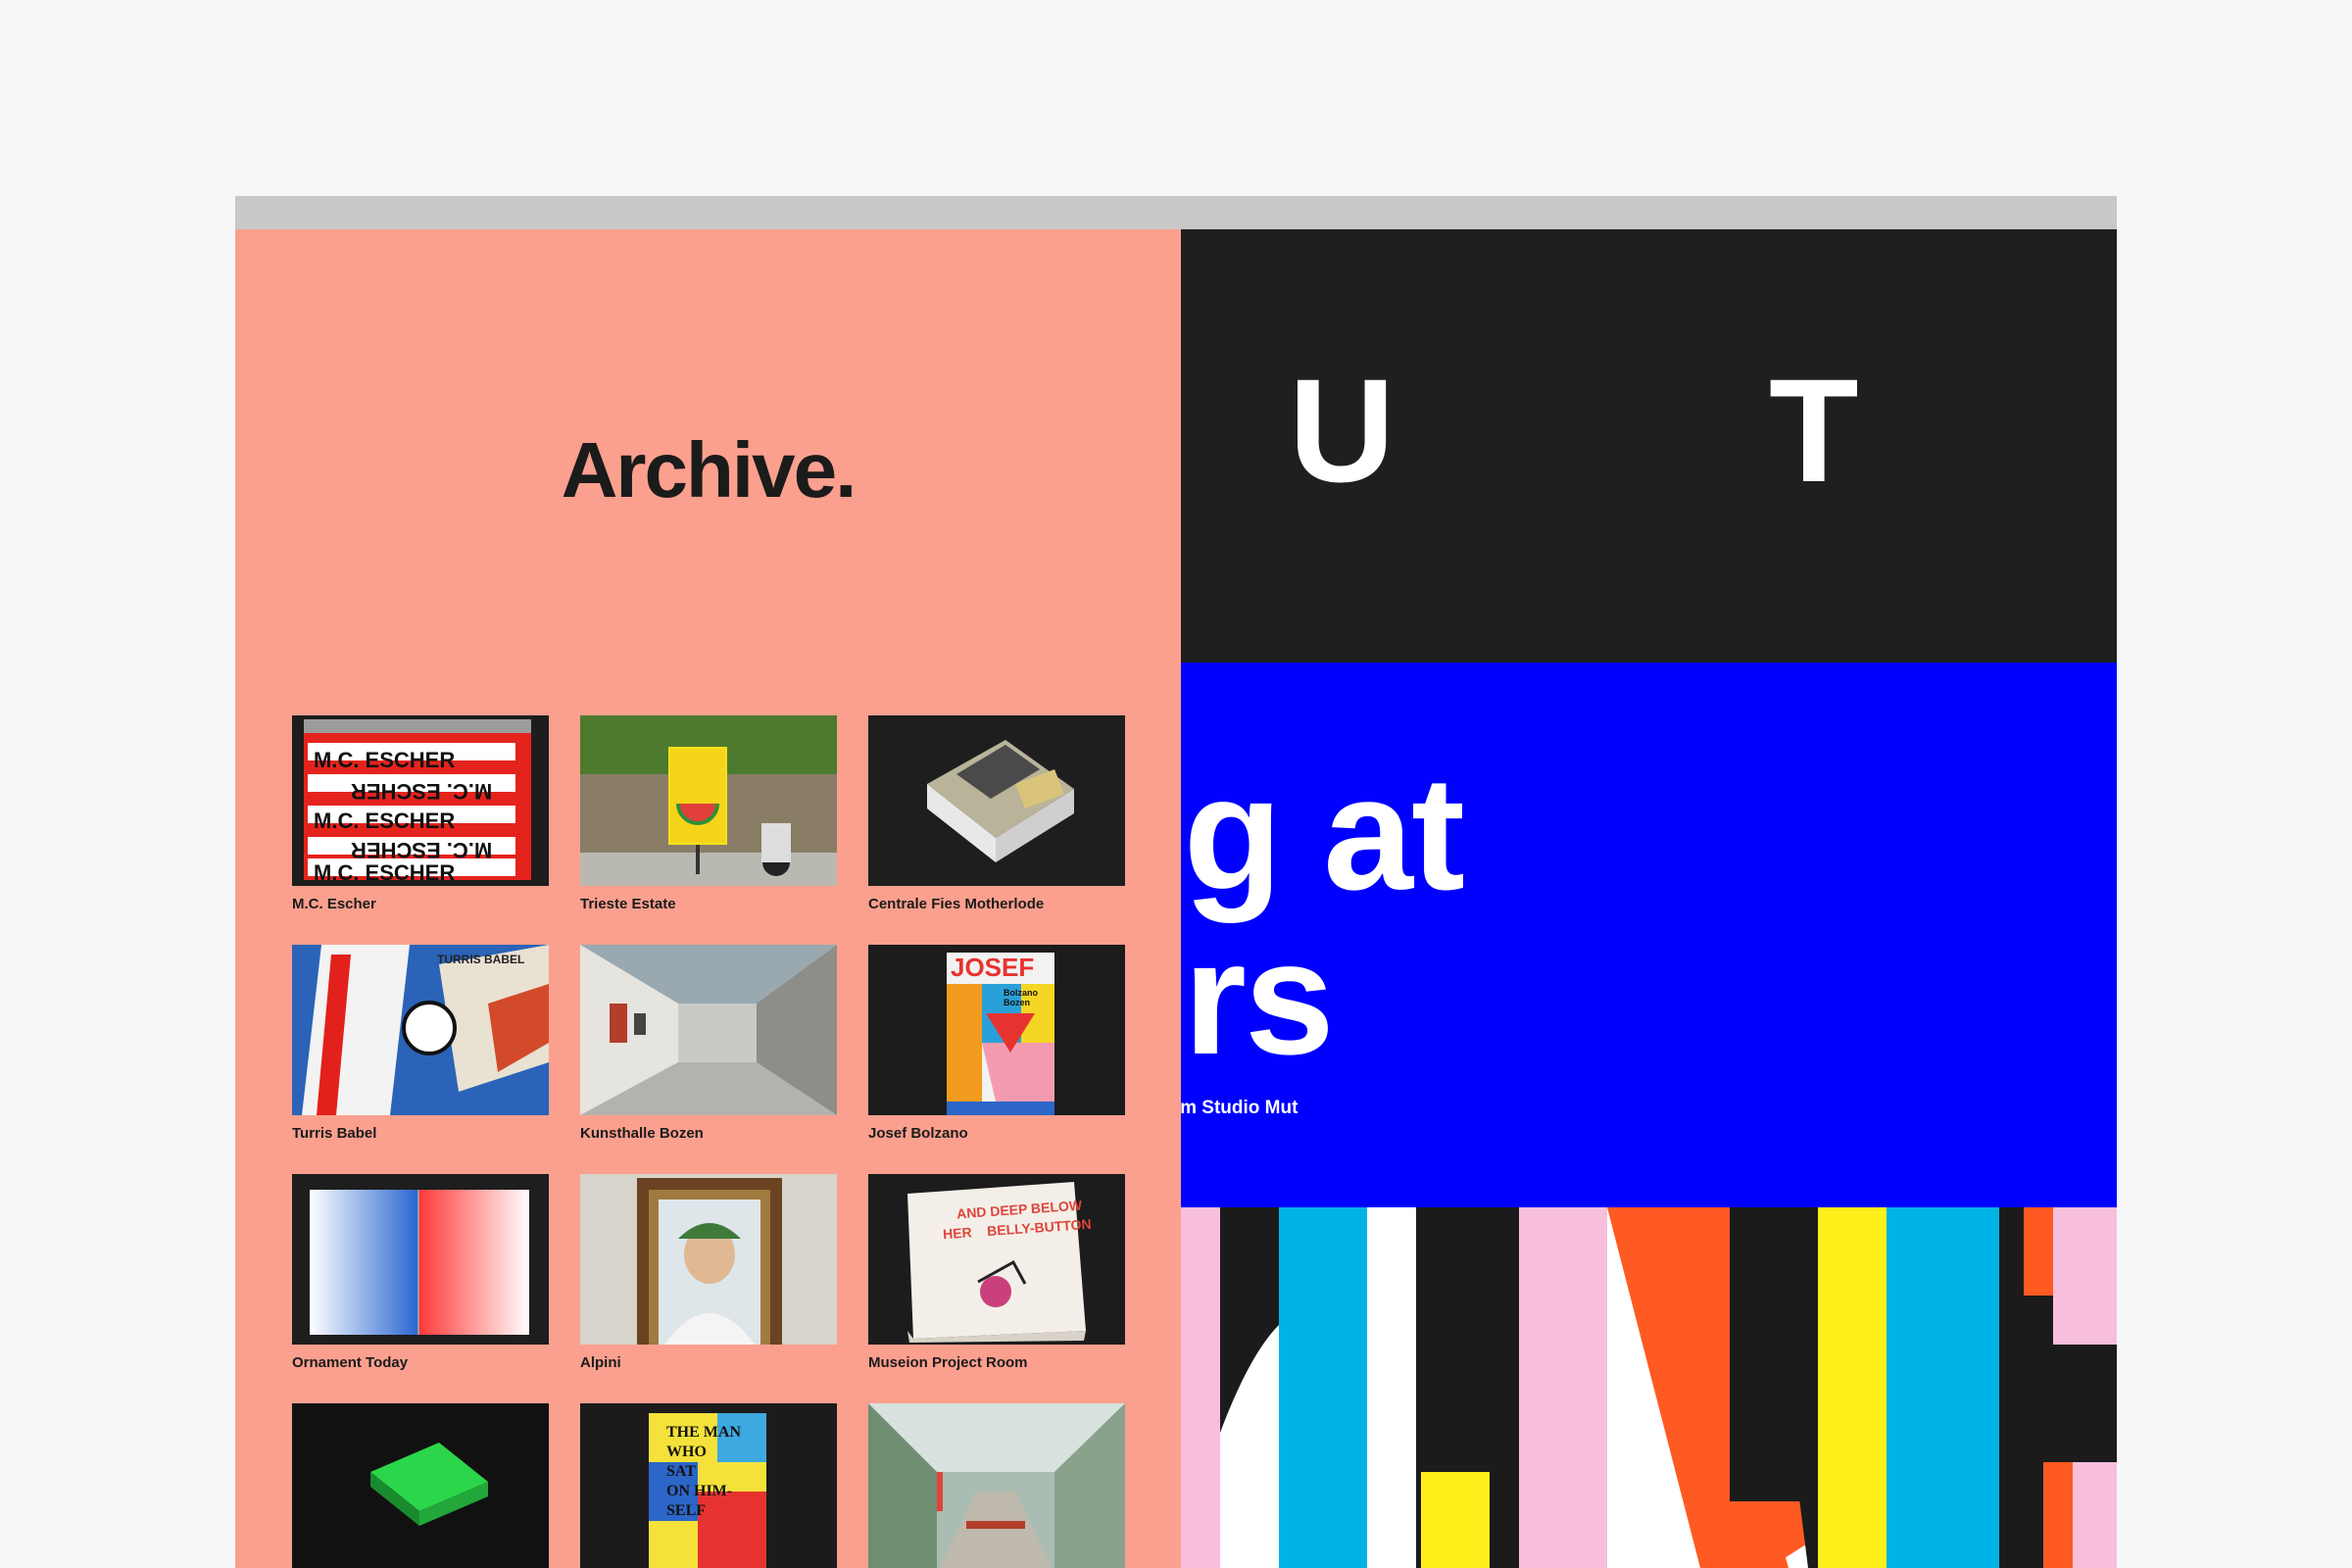  I want to click on archive-title: Archive., so click(709, 470).